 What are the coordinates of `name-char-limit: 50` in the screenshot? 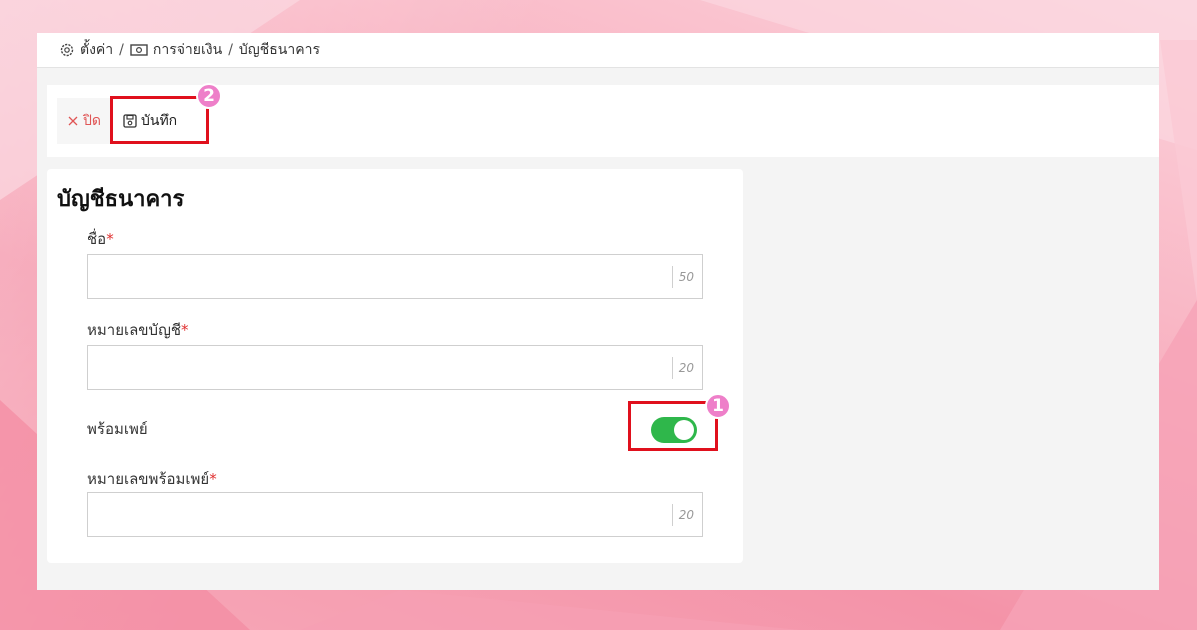 It's located at (682, 277).